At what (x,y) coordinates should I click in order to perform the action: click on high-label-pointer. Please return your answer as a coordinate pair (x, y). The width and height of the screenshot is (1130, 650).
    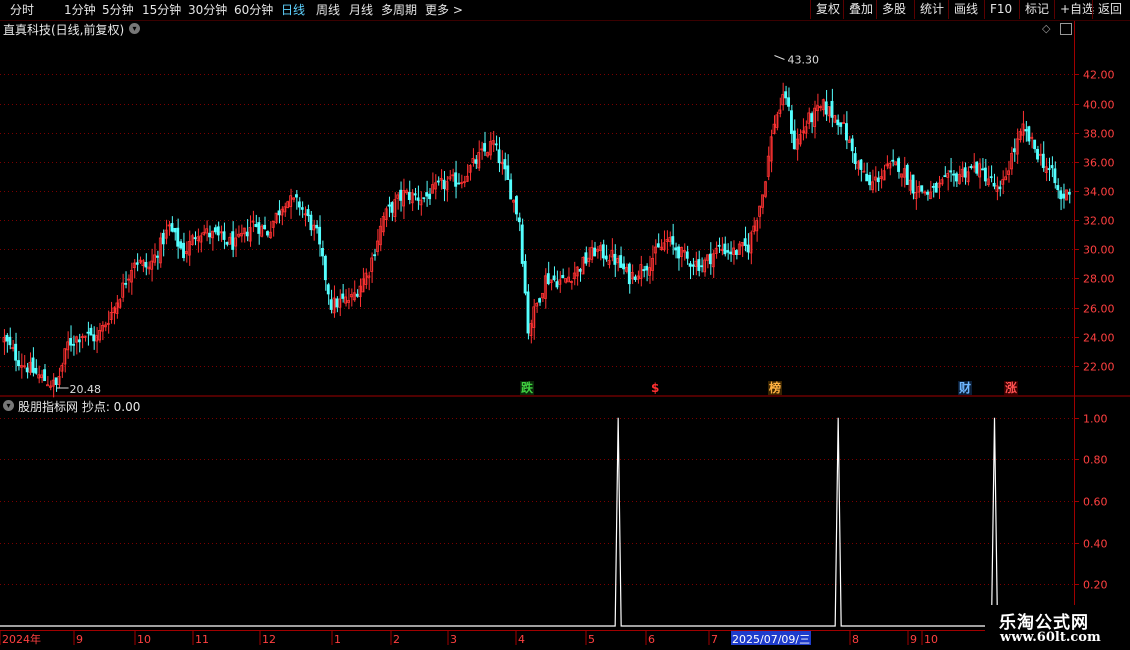
    Looking at the image, I should click on (779, 57).